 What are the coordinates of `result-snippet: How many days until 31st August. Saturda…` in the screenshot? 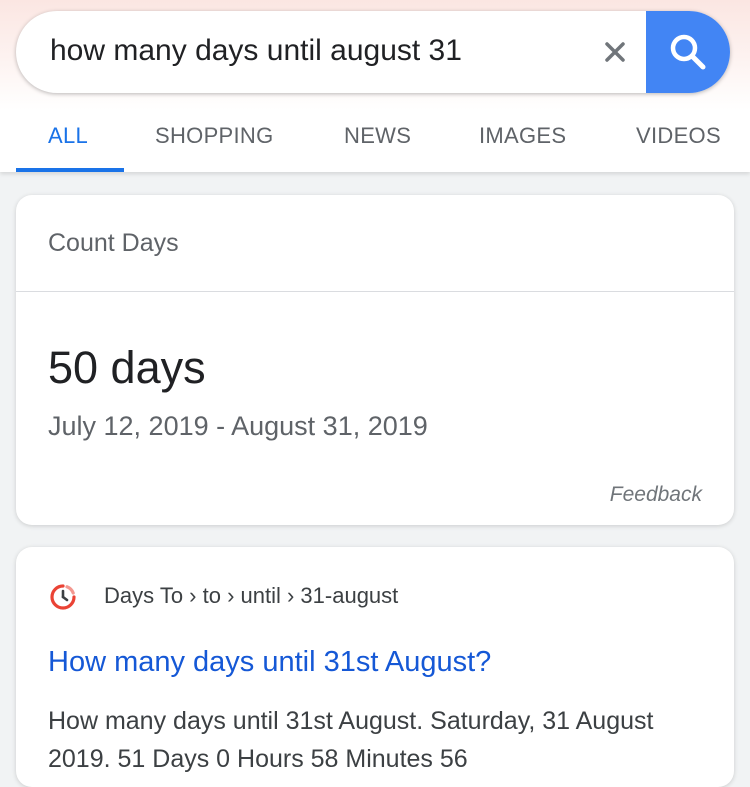 It's located at (351, 740).